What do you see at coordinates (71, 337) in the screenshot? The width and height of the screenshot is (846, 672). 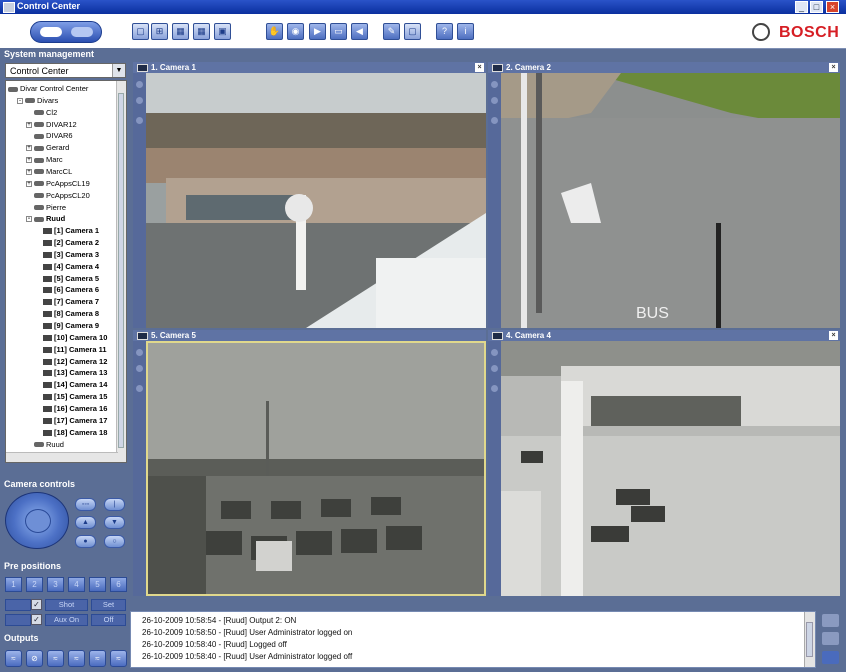 I see `tree-camera-item: [10] Camera 10` at bounding box center [71, 337].